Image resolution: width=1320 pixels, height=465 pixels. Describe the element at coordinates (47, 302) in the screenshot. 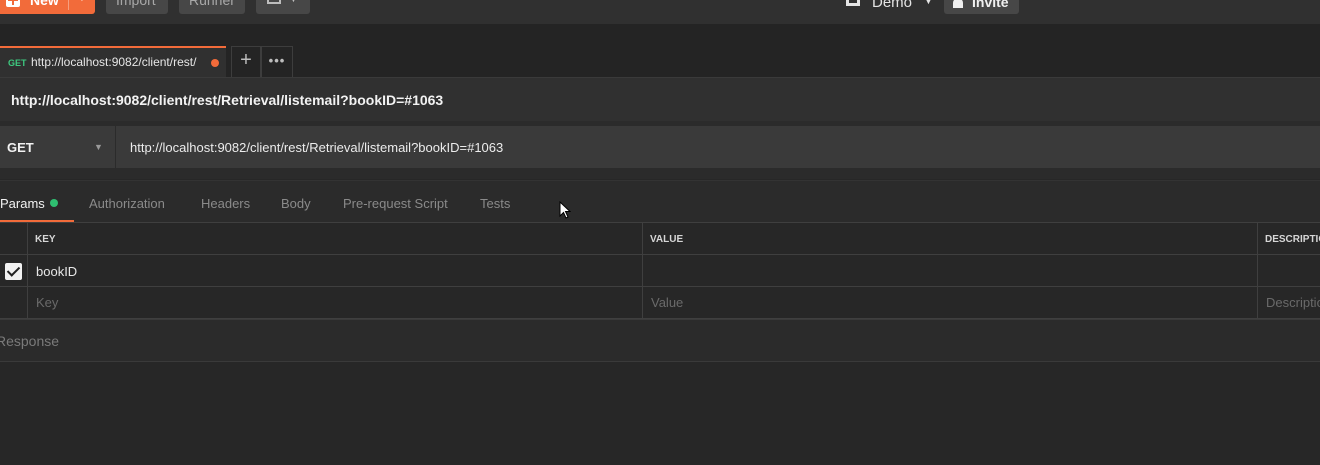

I see `new-param-key-input: Key` at that location.